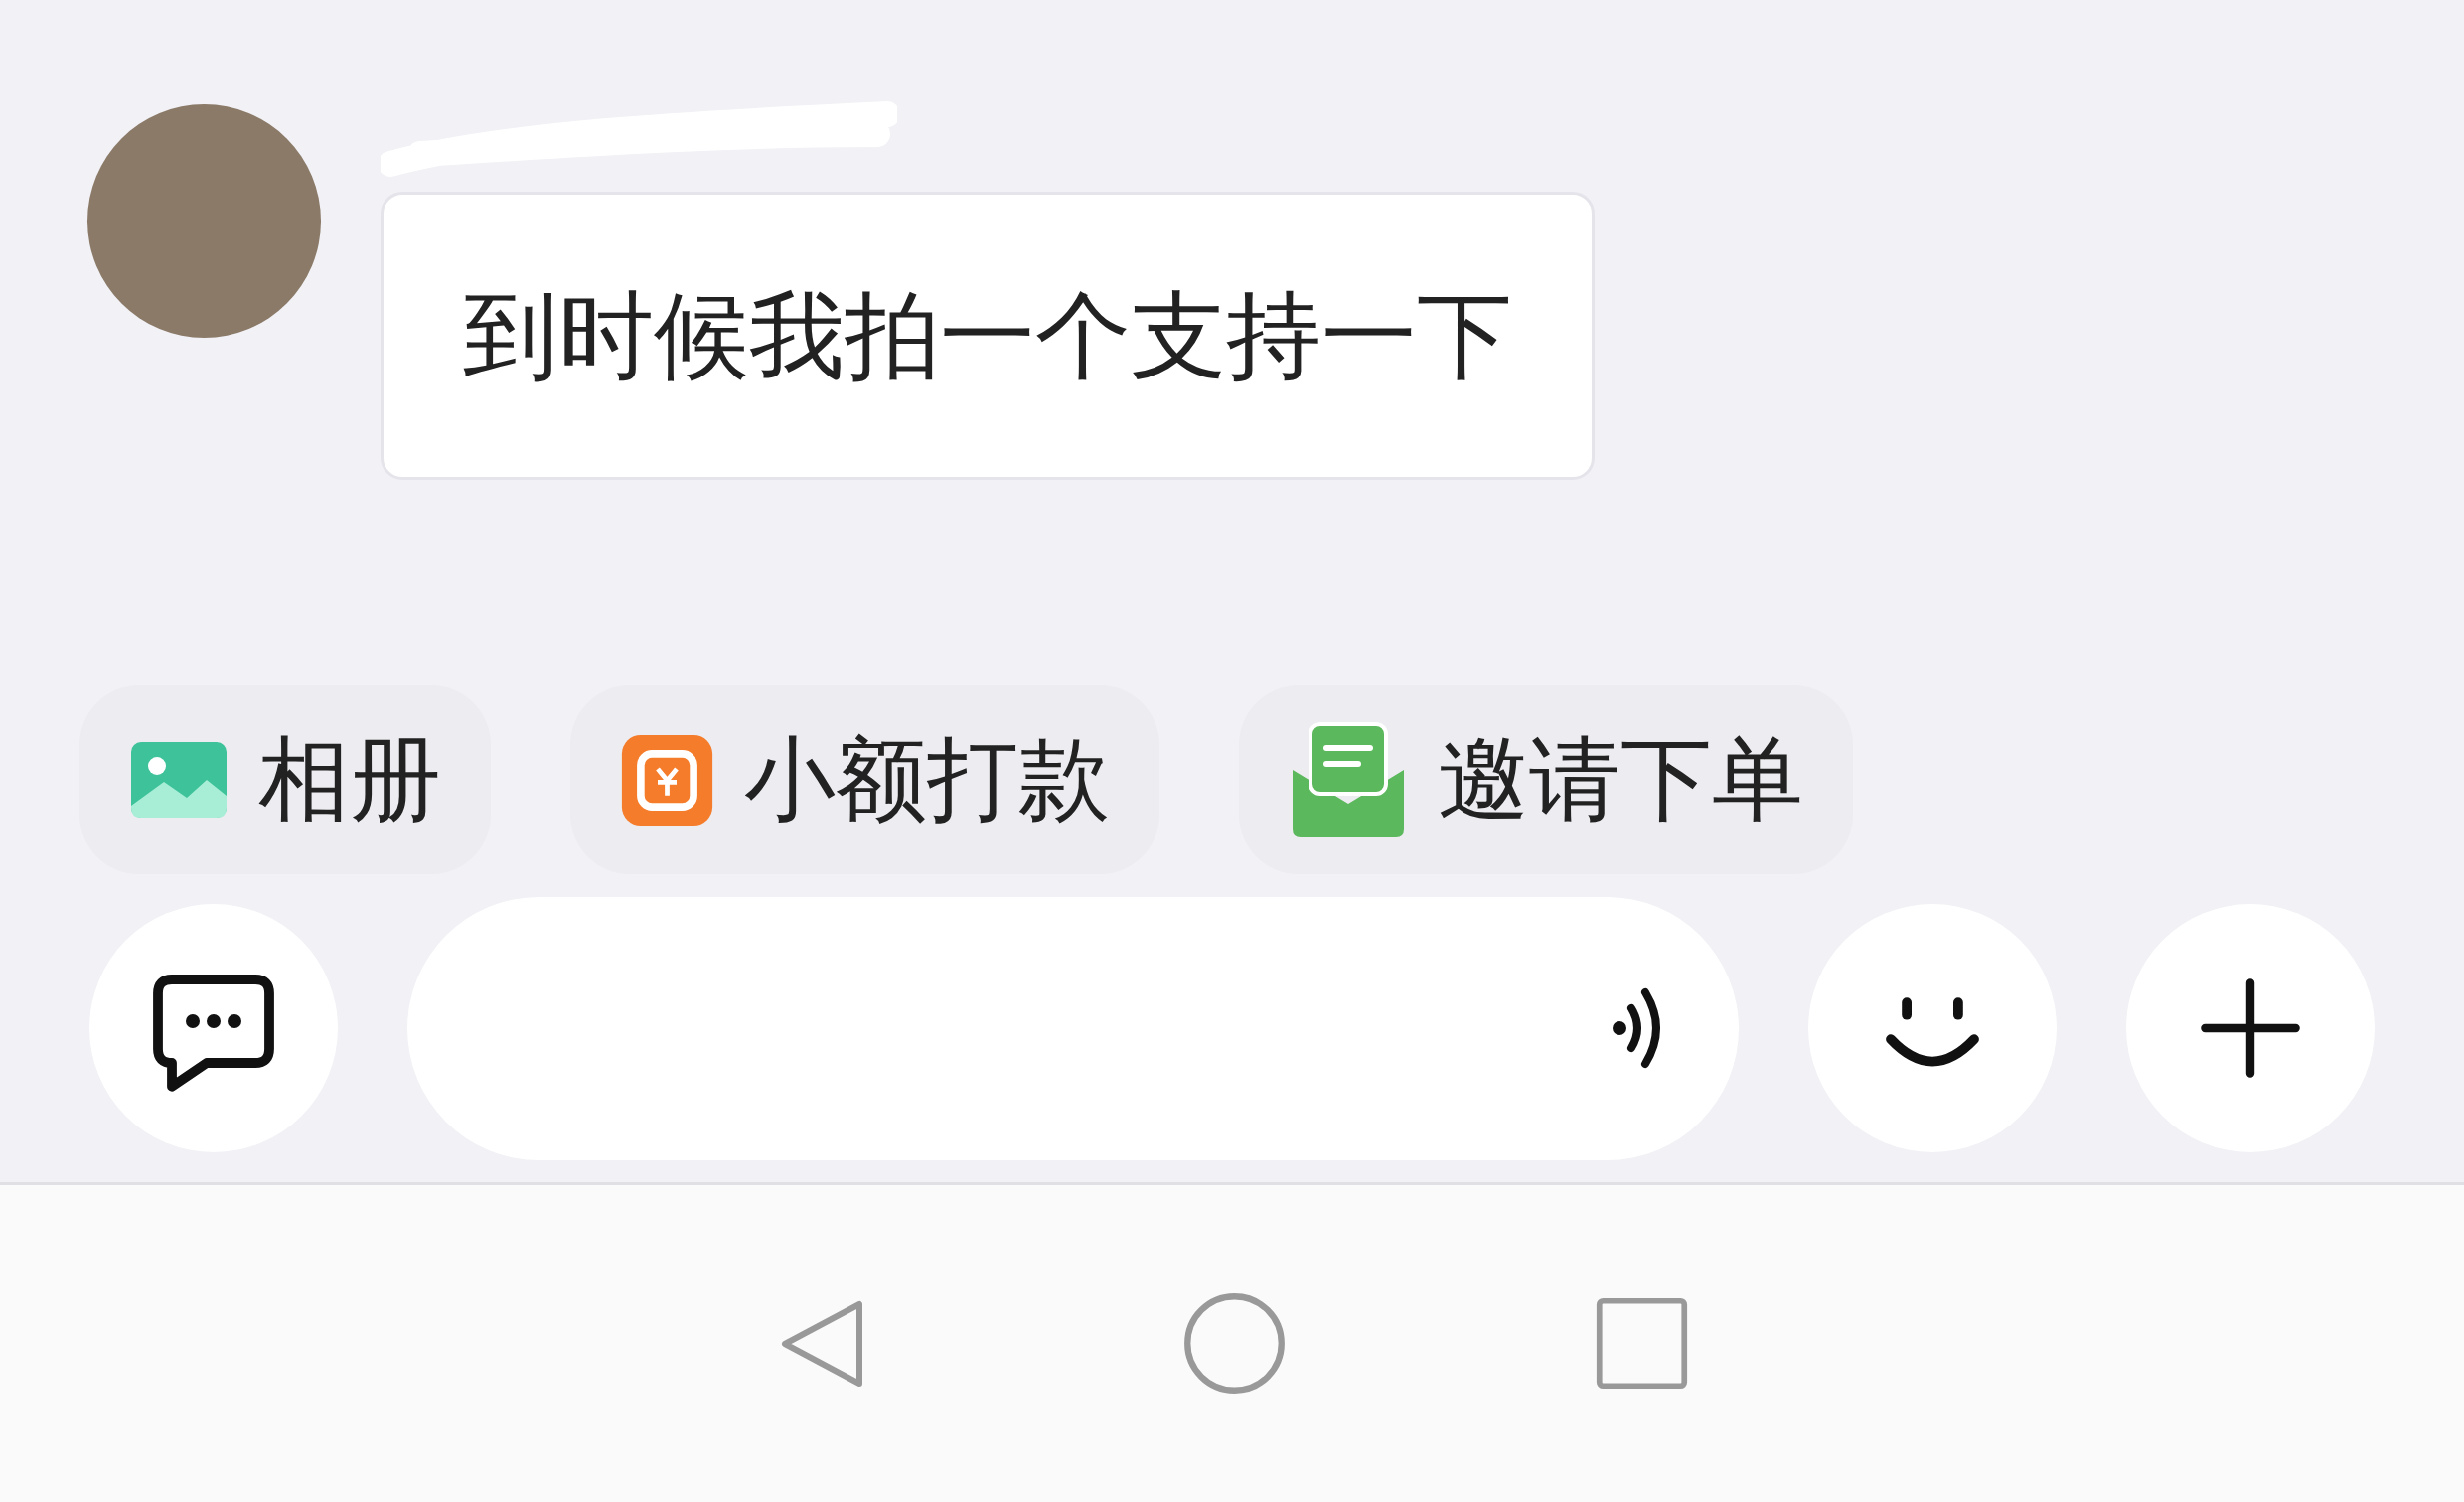 The image size is (2464, 1502). I want to click on picture-icon, so click(179, 780).